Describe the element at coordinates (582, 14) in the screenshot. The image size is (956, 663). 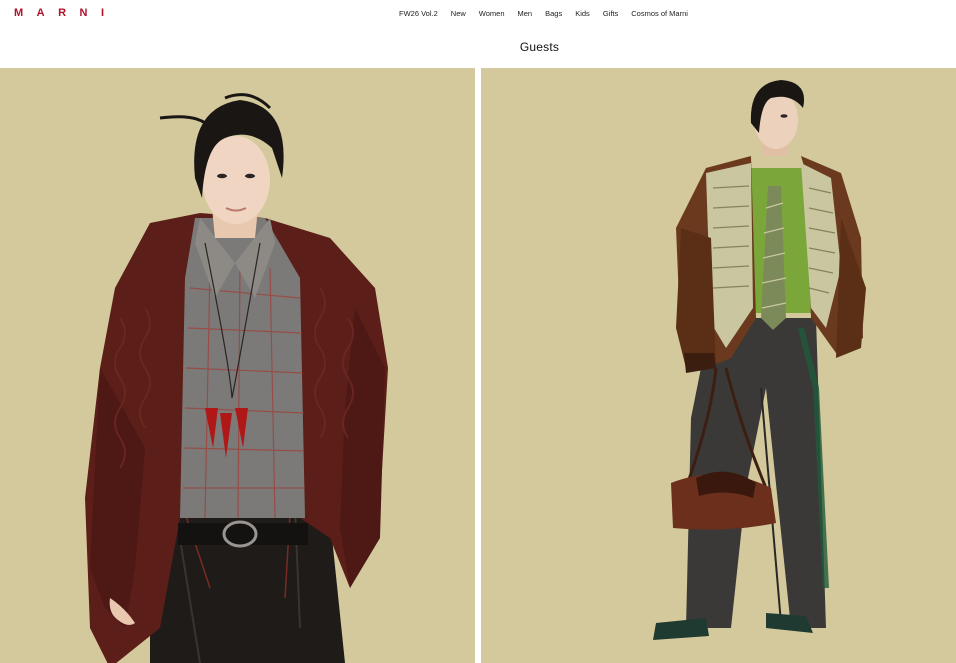
I see `nav-item-kids: Kids` at that location.